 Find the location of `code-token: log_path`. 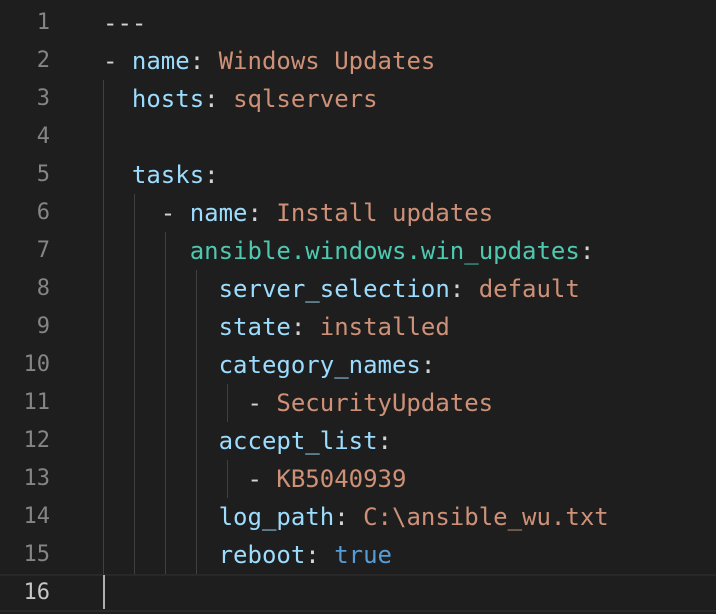

code-token: log_path is located at coordinates (276, 517).